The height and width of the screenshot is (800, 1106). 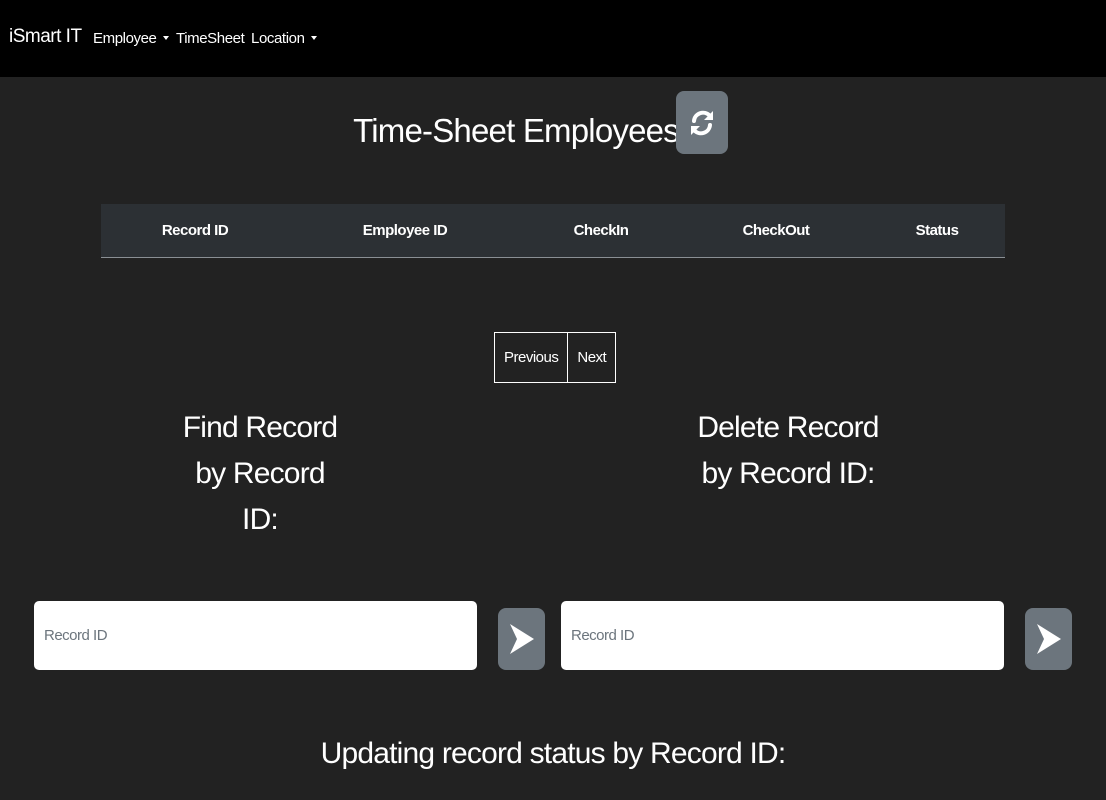 What do you see at coordinates (260, 519) in the screenshot?
I see `find-record-heading-line: ID:` at bounding box center [260, 519].